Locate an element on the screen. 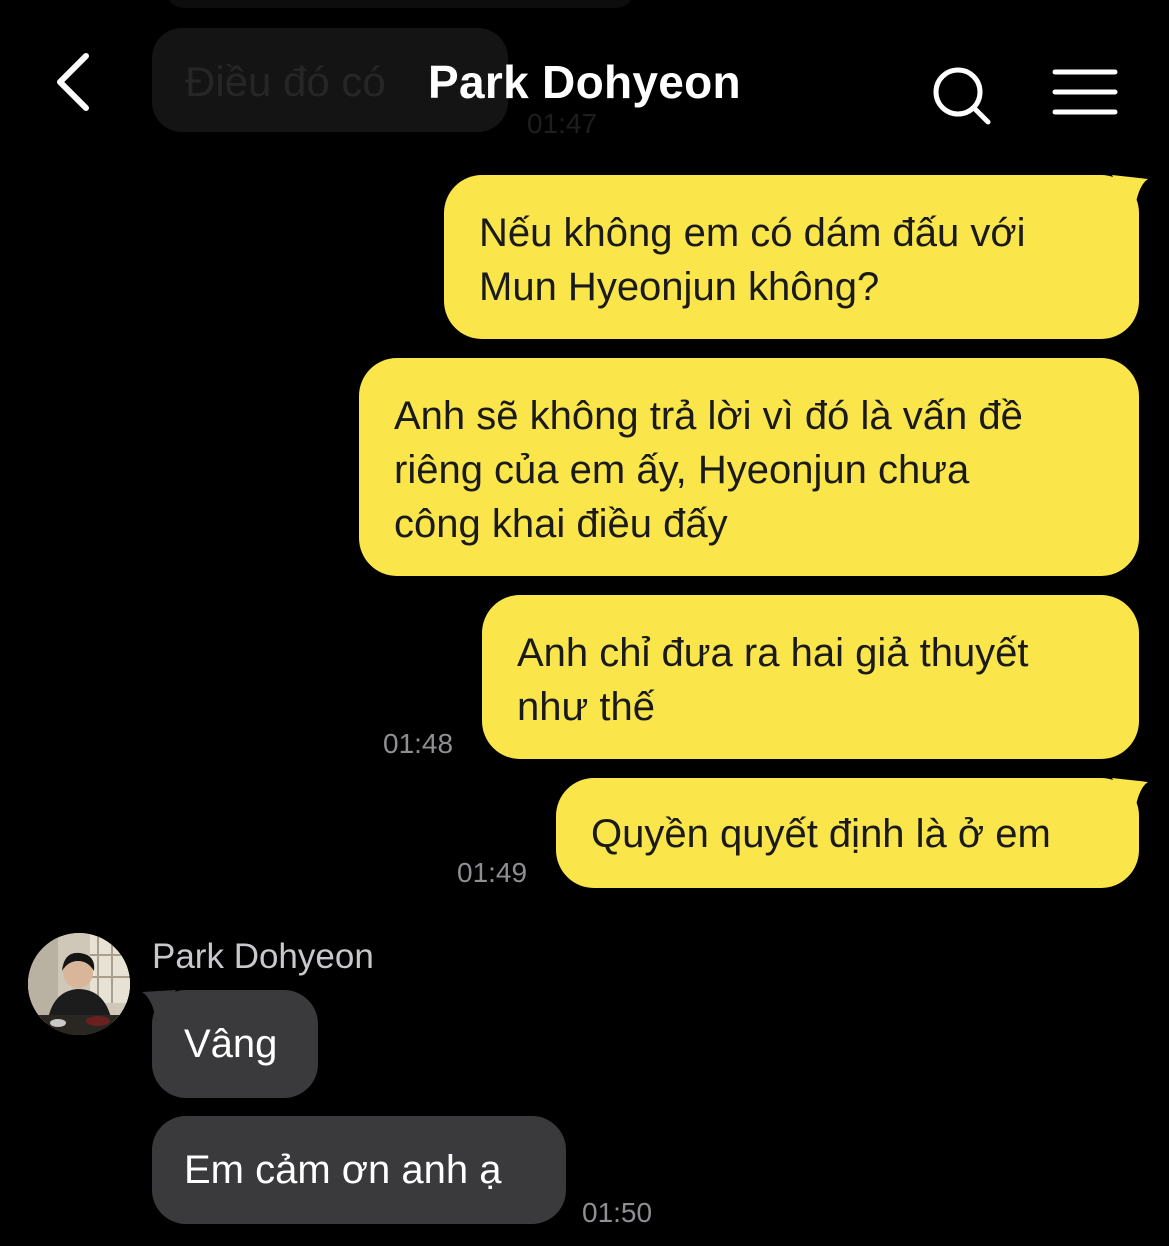 This screenshot has height=1246, width=1169. search-icon is located at coordinates (961, 95).